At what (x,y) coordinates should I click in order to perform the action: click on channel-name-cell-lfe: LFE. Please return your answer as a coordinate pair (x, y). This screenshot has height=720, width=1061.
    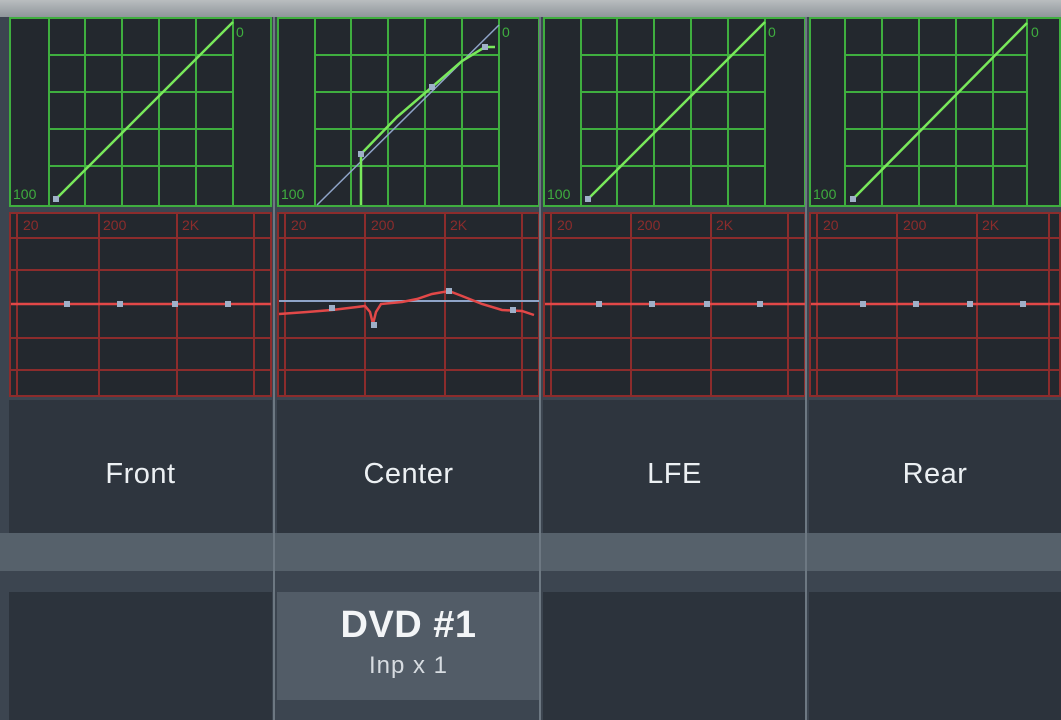
    Looking at the image, I should click on (674, 474).